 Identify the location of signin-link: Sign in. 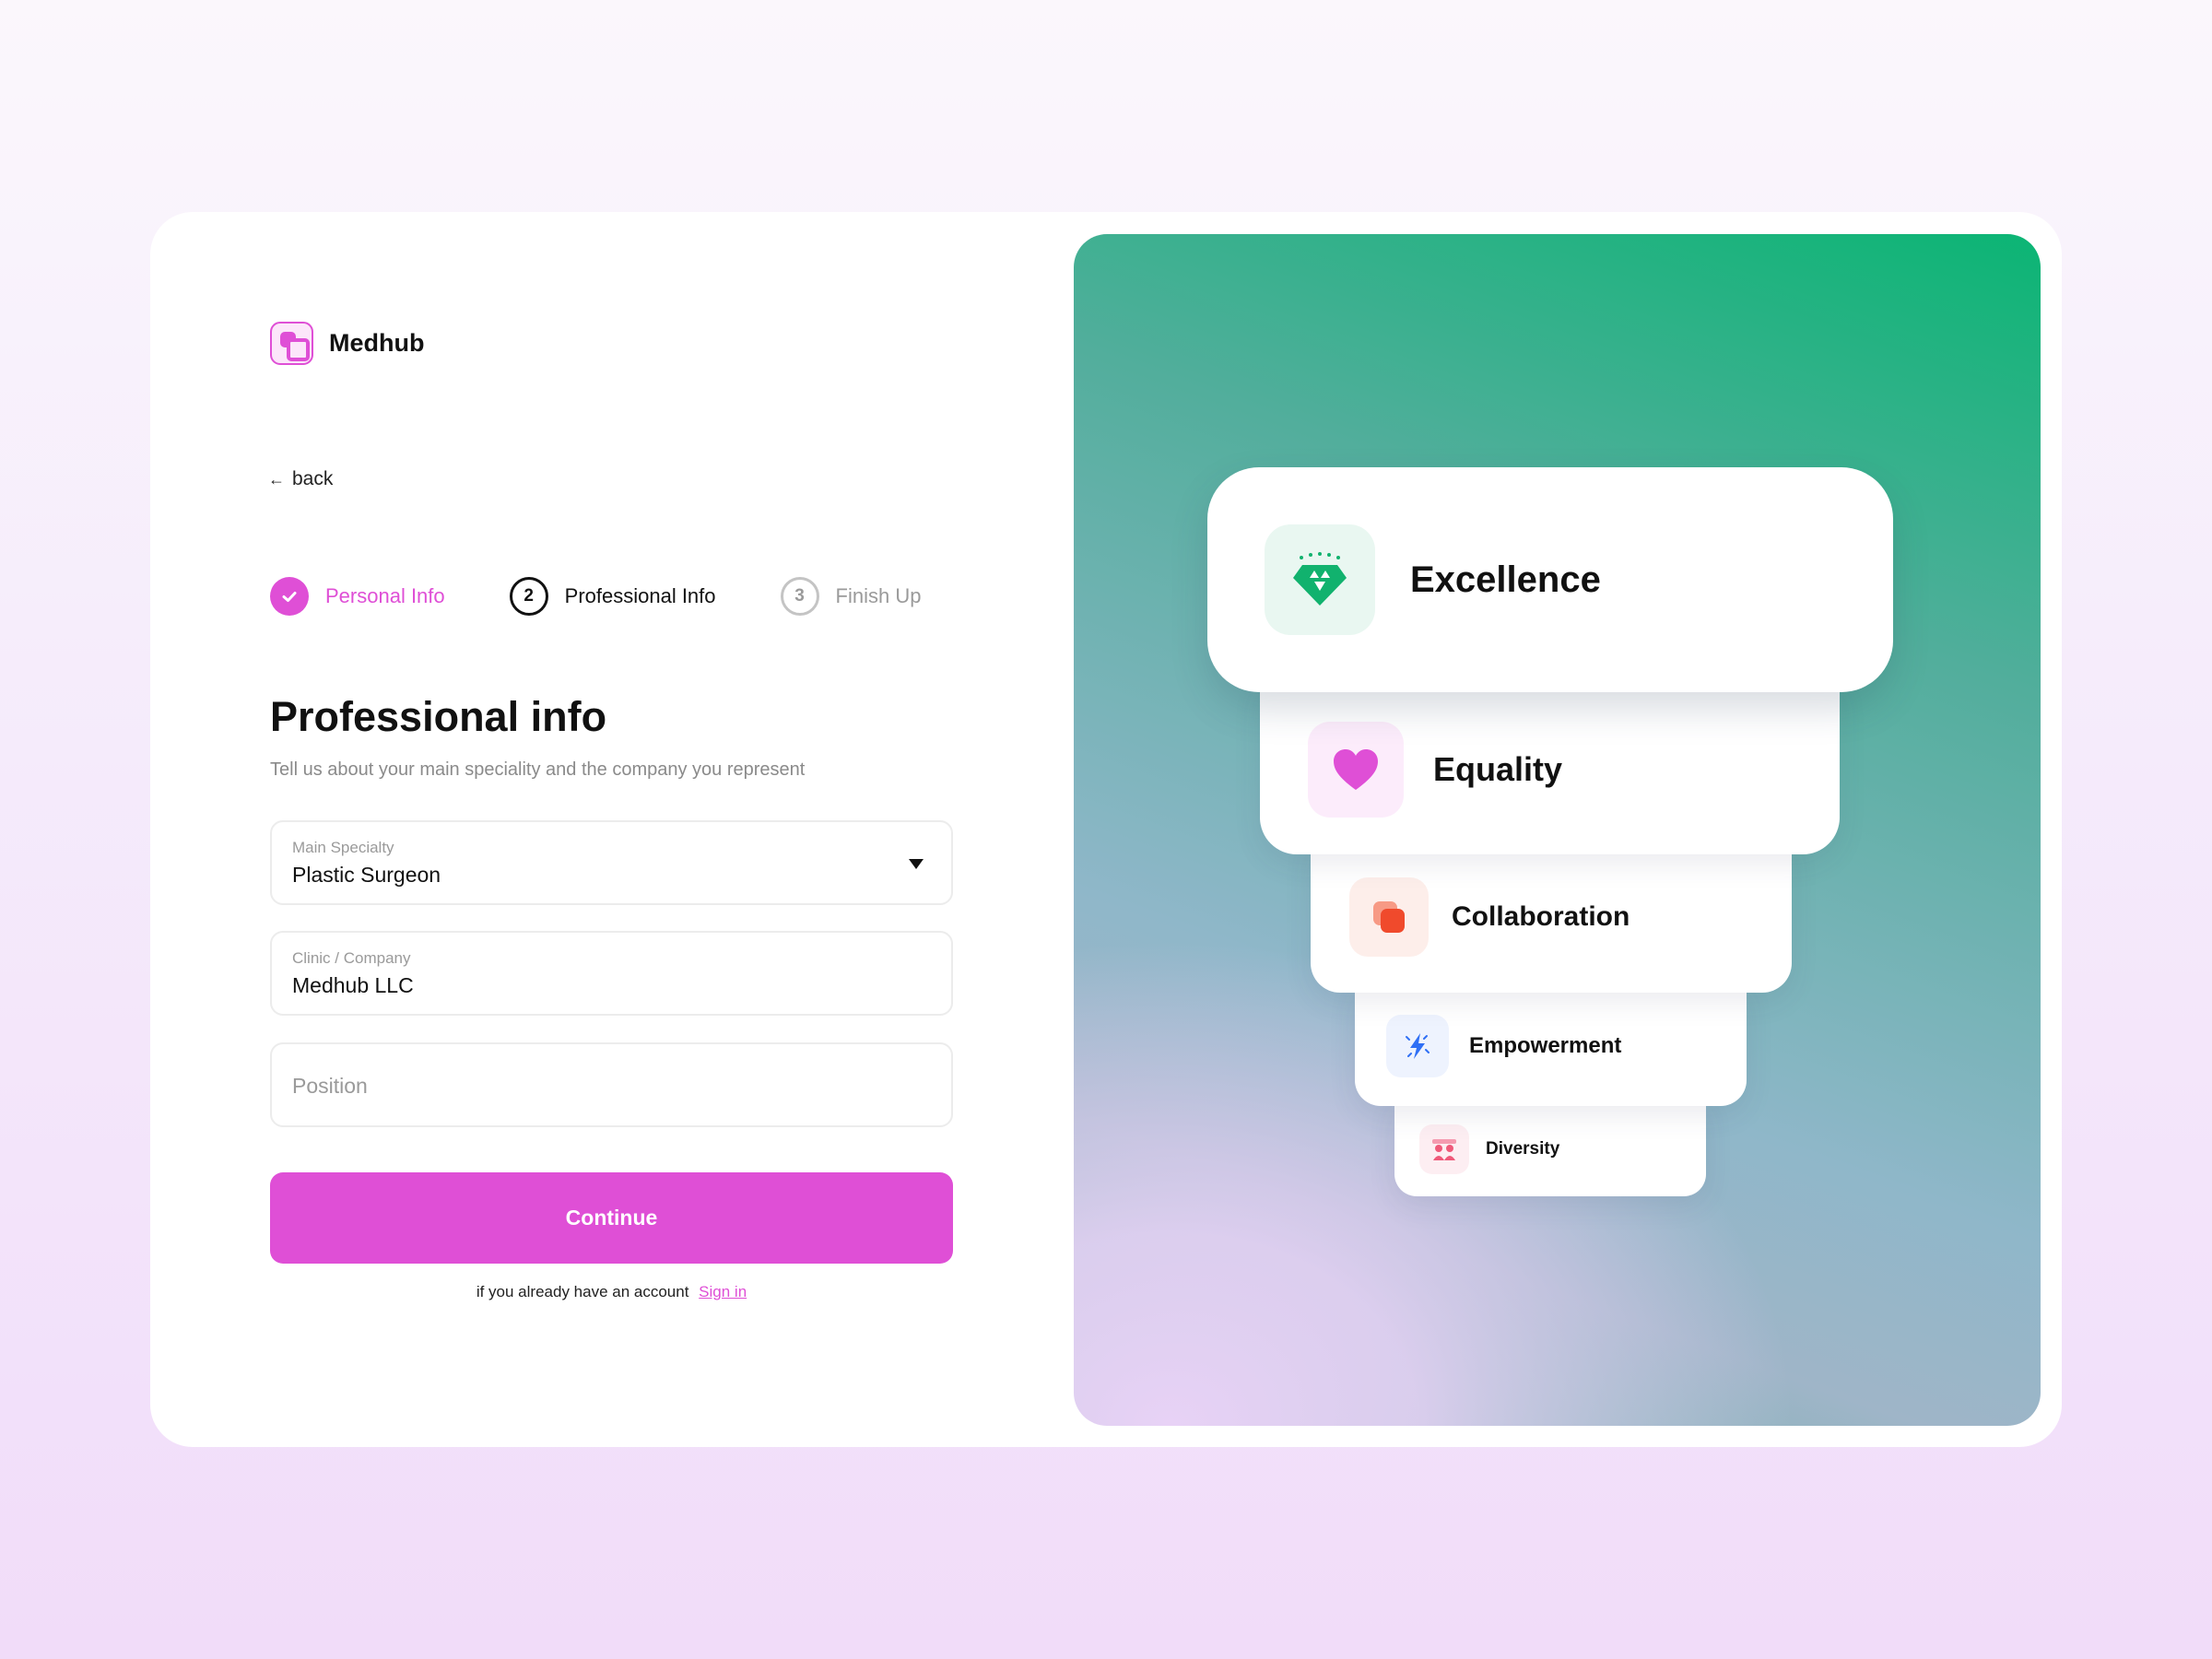
(723, 1291).